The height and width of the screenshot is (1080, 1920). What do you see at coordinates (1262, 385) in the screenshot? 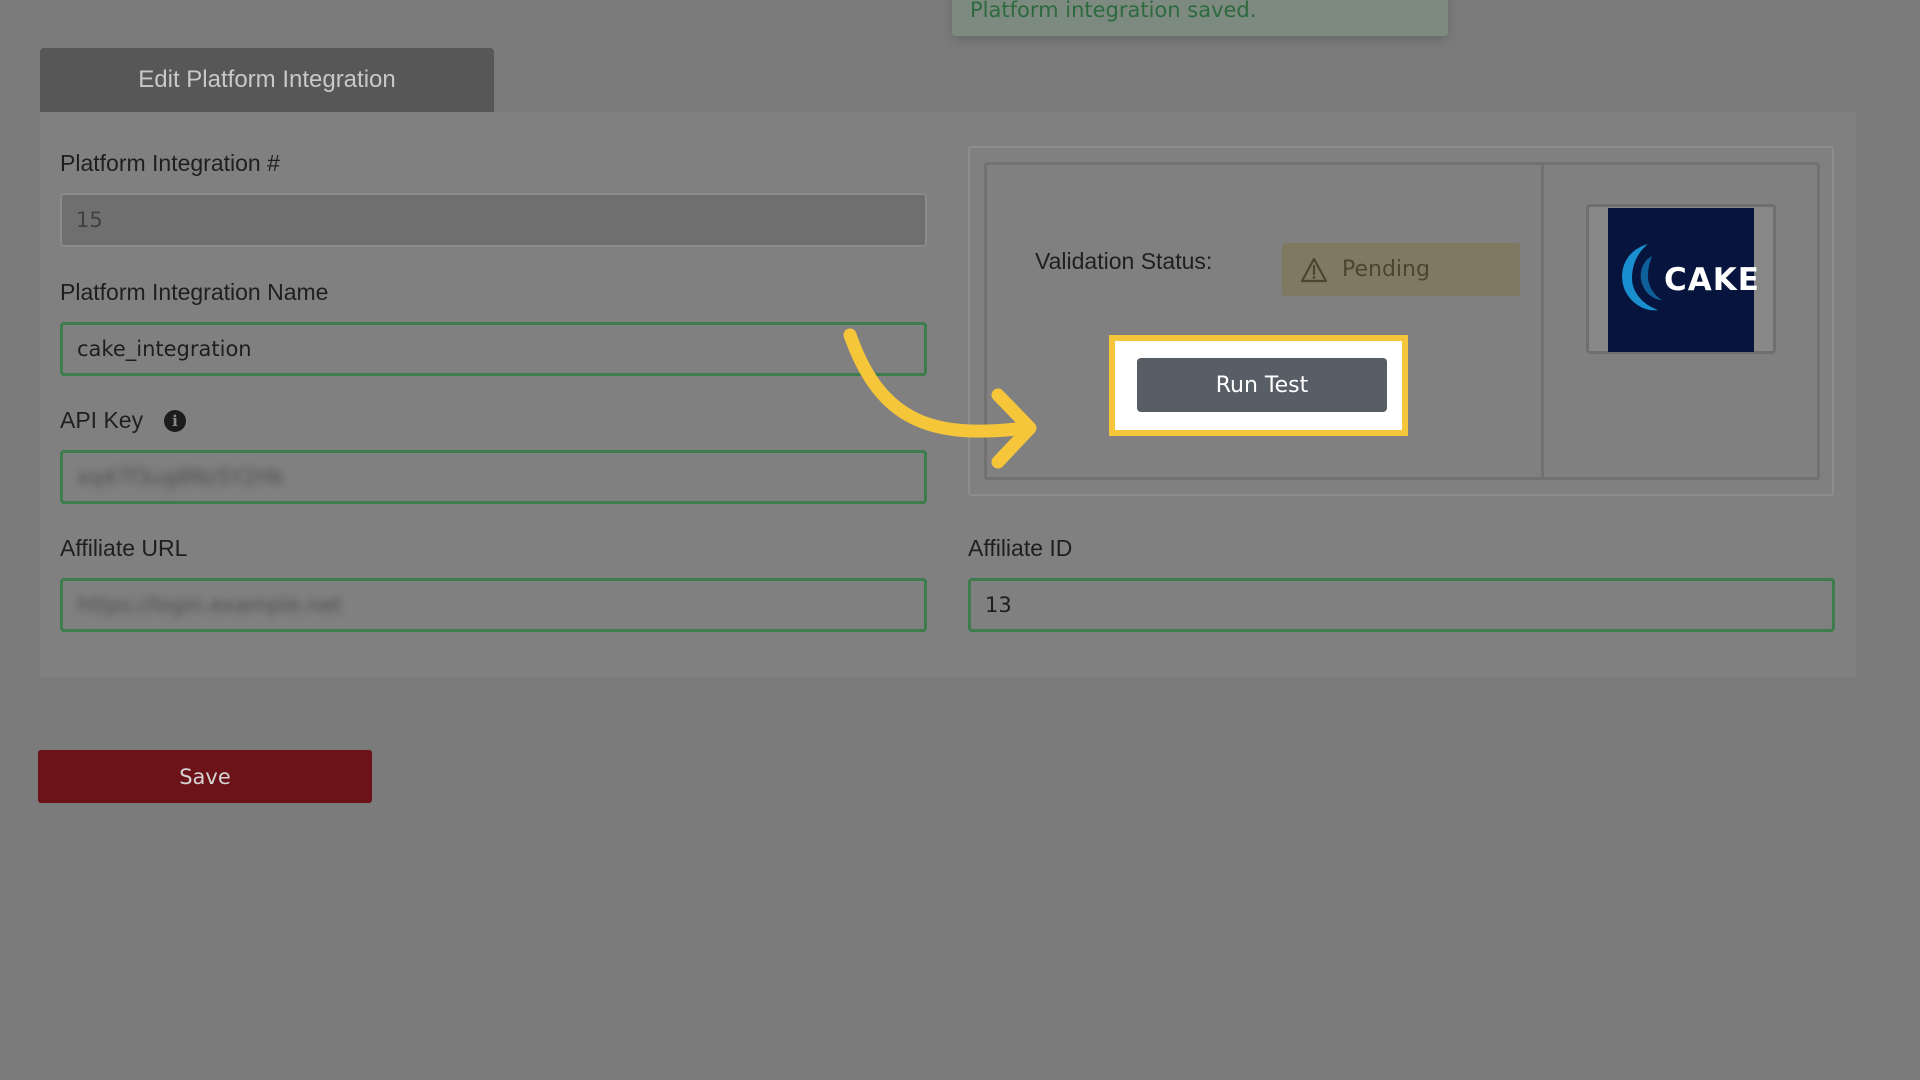
I see `run-test-button: Run Test` at bounding box center [1262, 385].